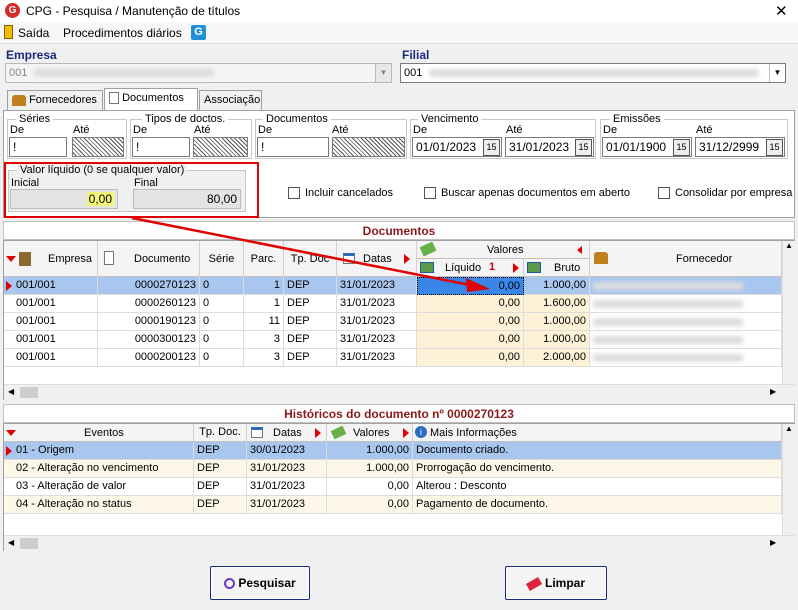  Describe the element at coordinates (564, 583) in the screenshot. I see `limpar-label: Limpar` at that location.